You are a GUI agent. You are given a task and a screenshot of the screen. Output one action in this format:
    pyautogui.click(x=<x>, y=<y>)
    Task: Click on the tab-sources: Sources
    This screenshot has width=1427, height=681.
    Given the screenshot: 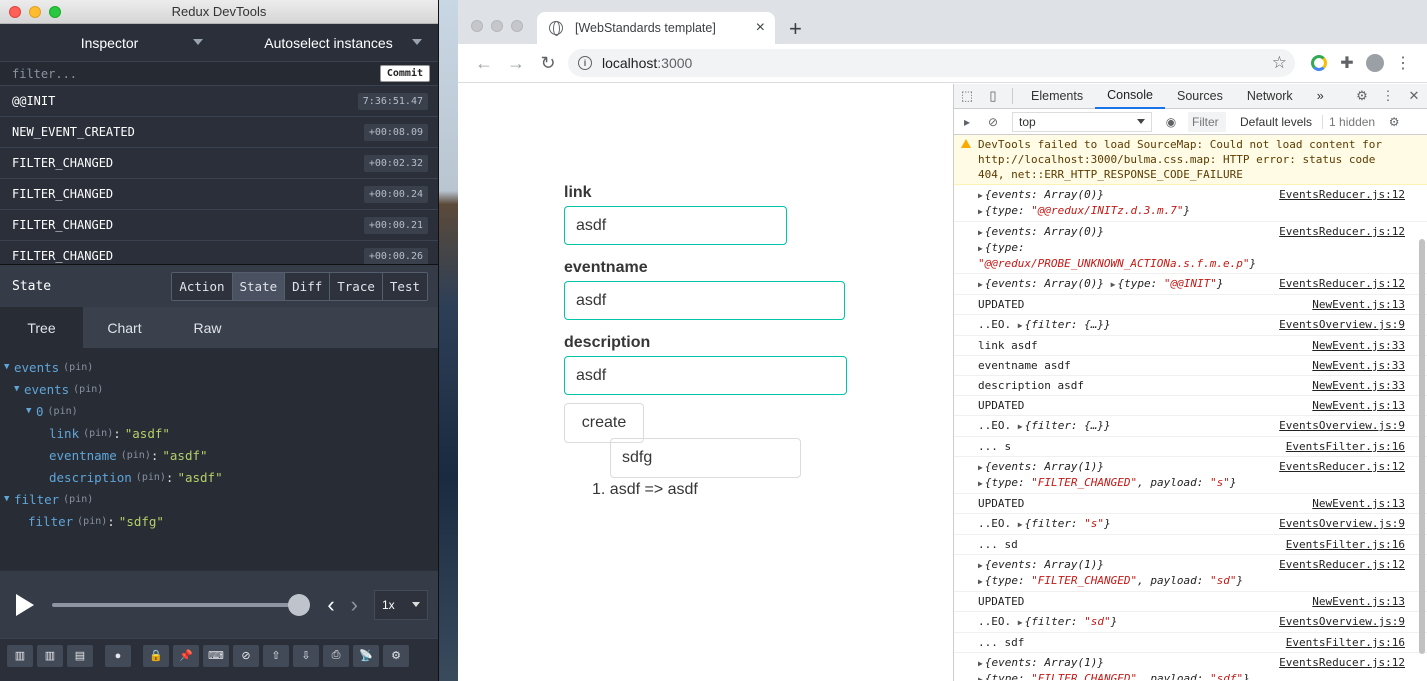 What is the action you would take?
    pyautogui.click(x=1200, y=96)
    